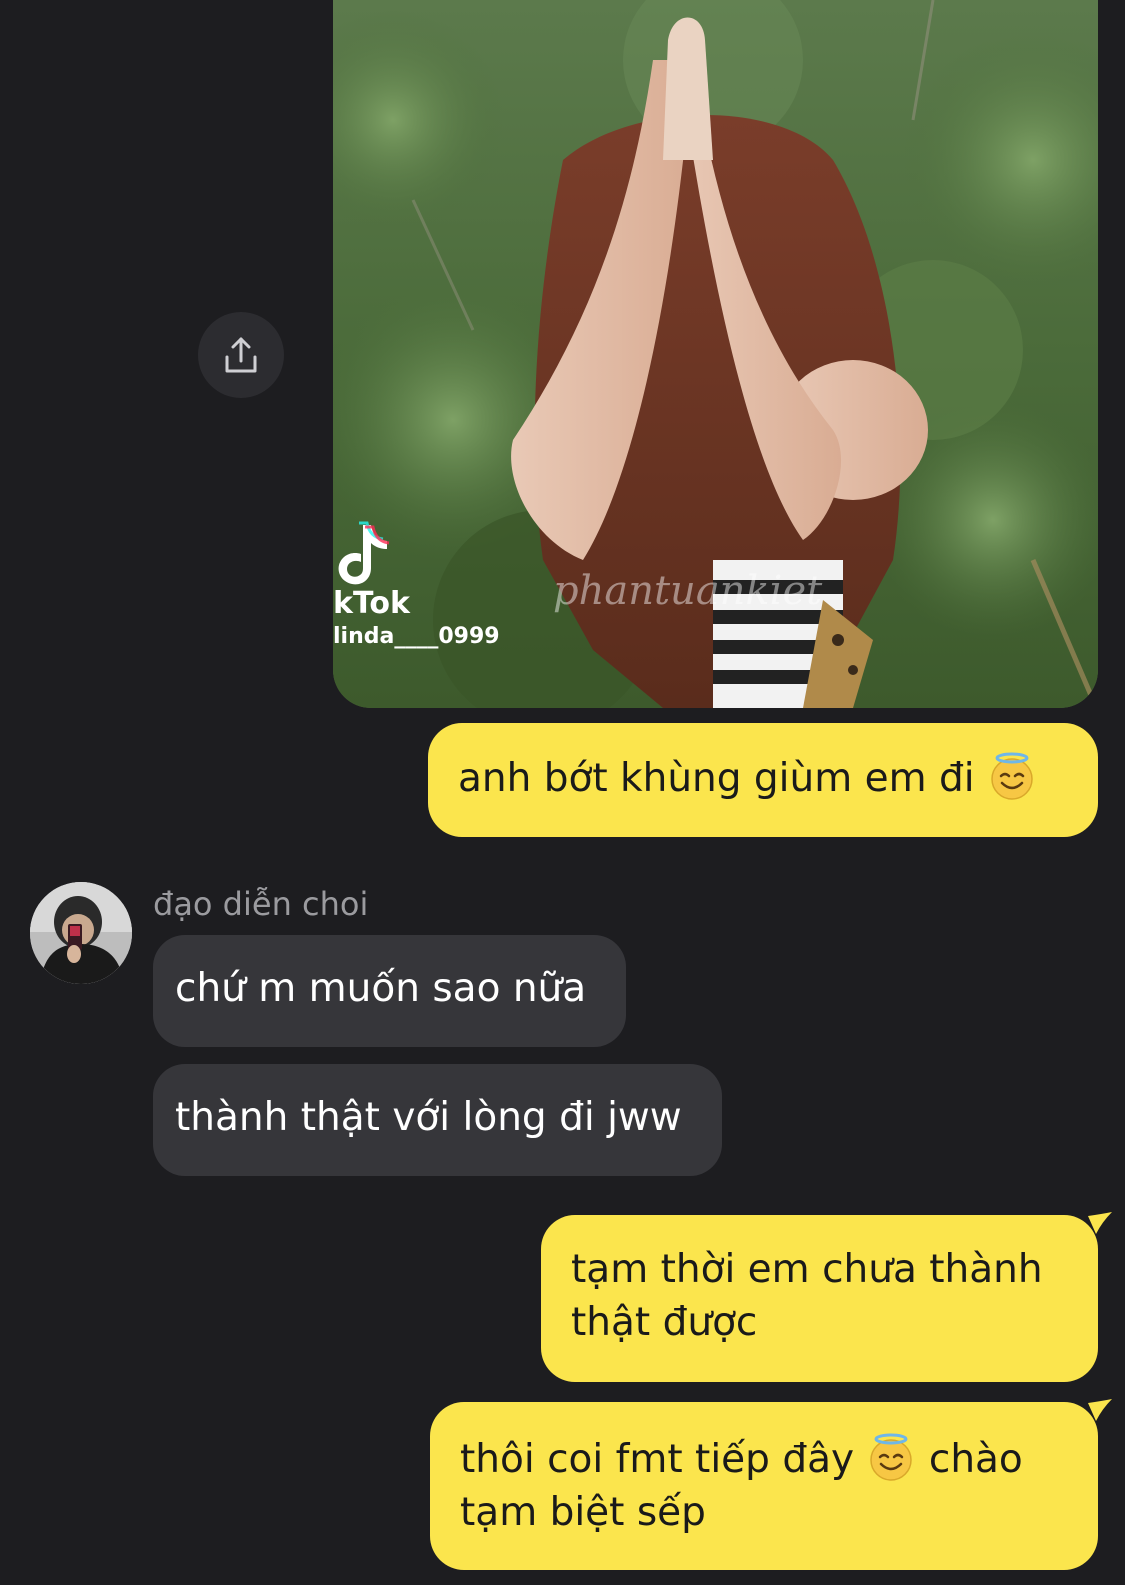 The width and height of the screenshot is (1125, 1585). I want to click on message-bubble-incoming: chứ m muốn sao nữa, so click(389, 991).